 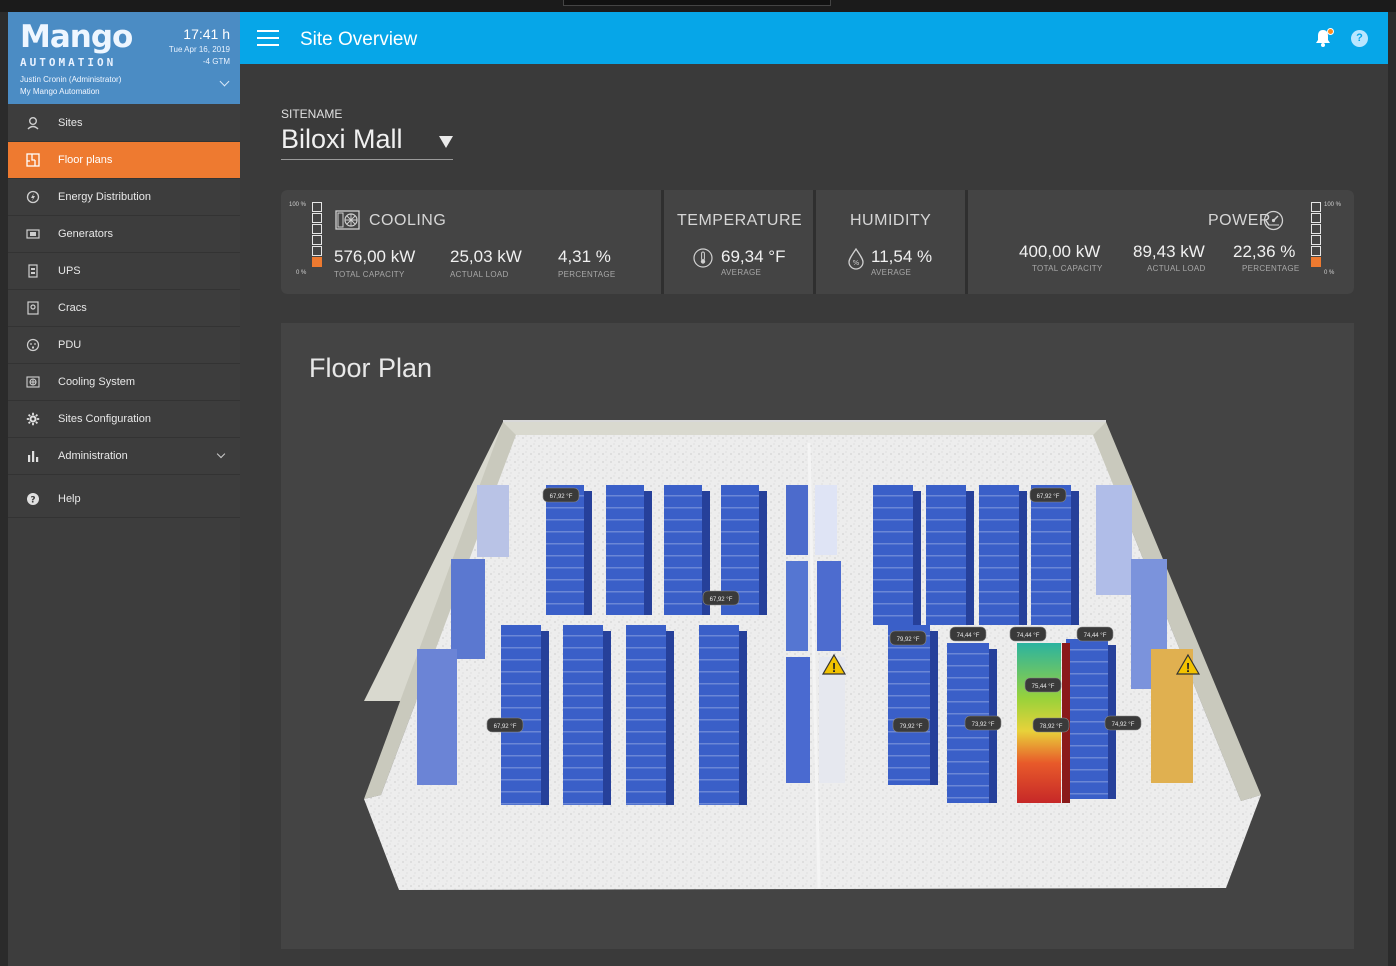 What do you see at coordinates (1188, 667) in the screenshot?
I see `warning-mark: !` at bounding box center [1188, 667].